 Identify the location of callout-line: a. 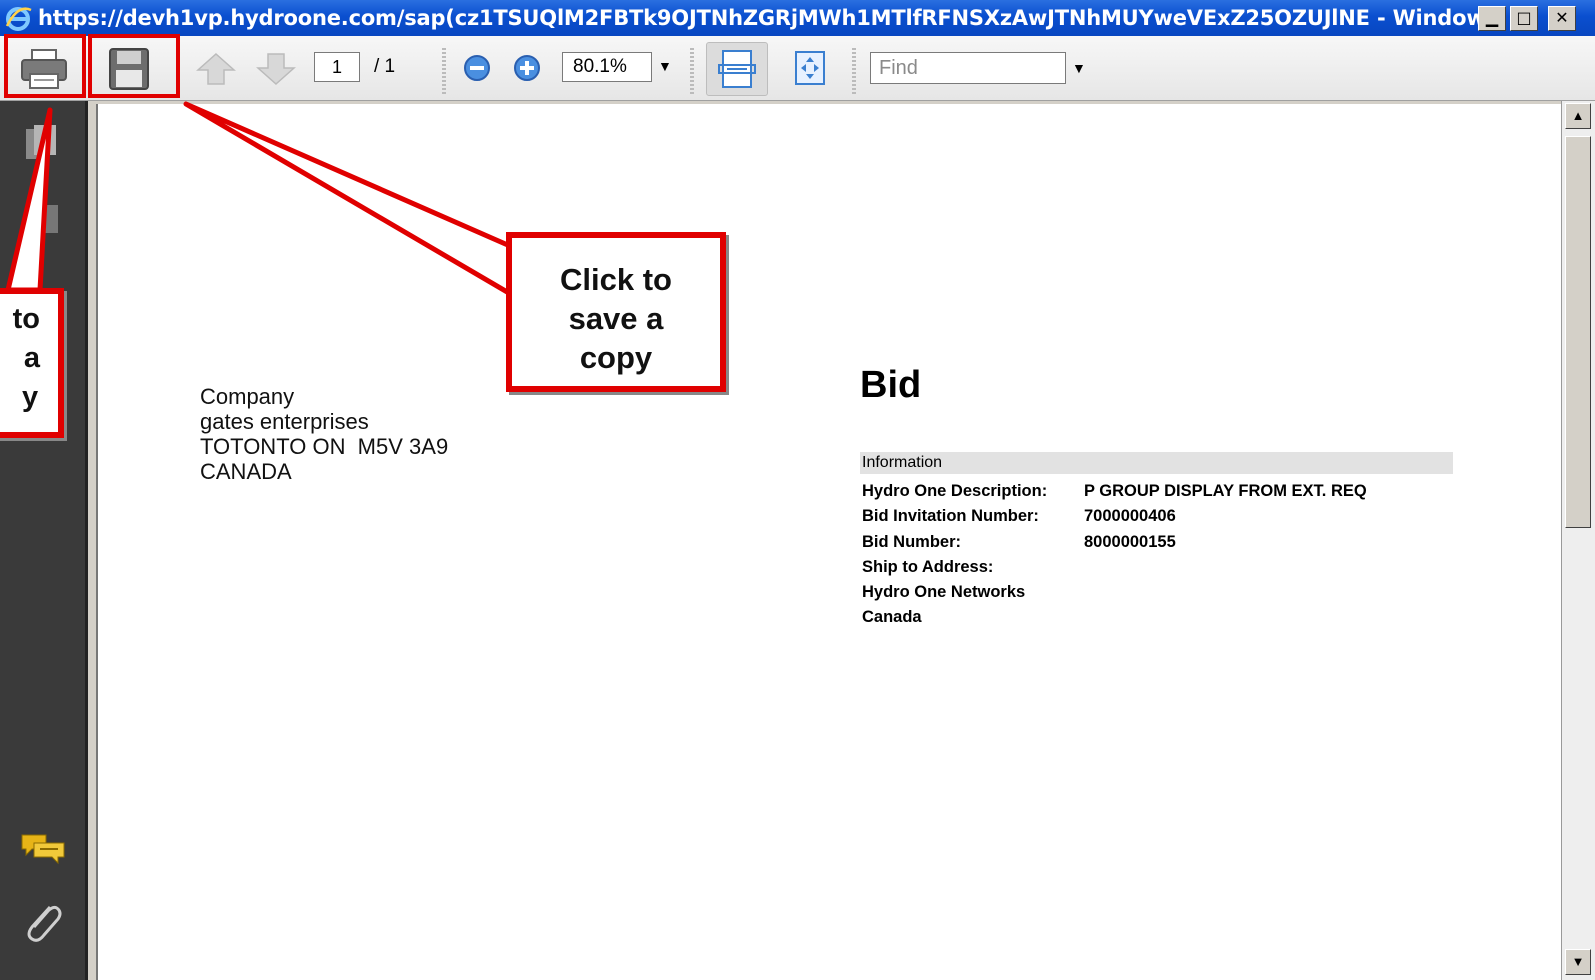
(31, 358).